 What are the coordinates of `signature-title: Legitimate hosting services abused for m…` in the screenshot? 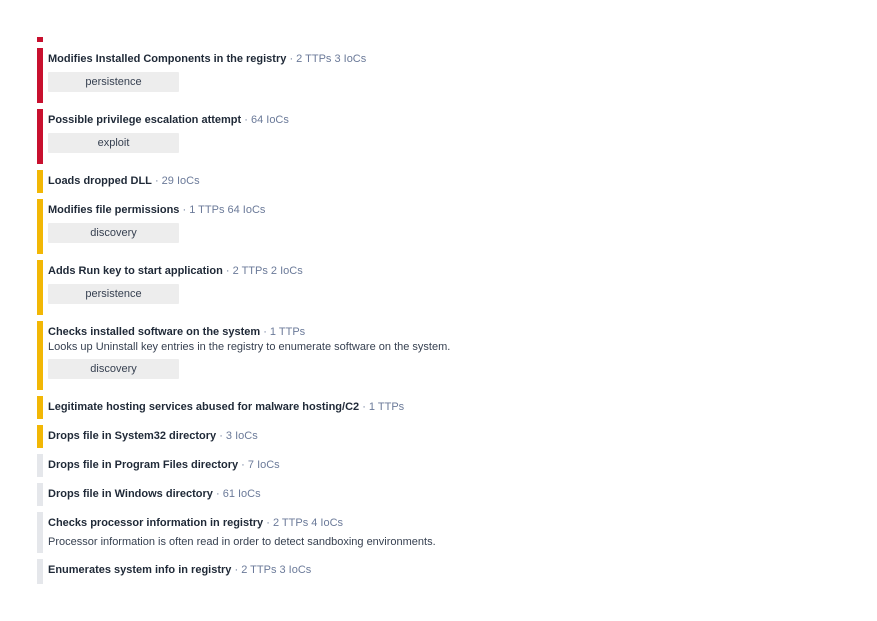 It's located at (203, 407).